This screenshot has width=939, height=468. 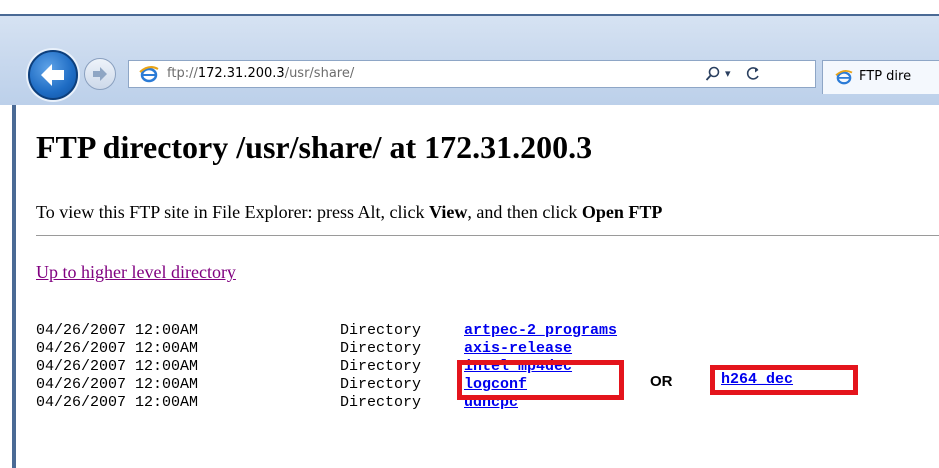 I want to click on address-host: 172.31.200.3, so click(x=241, y=73).